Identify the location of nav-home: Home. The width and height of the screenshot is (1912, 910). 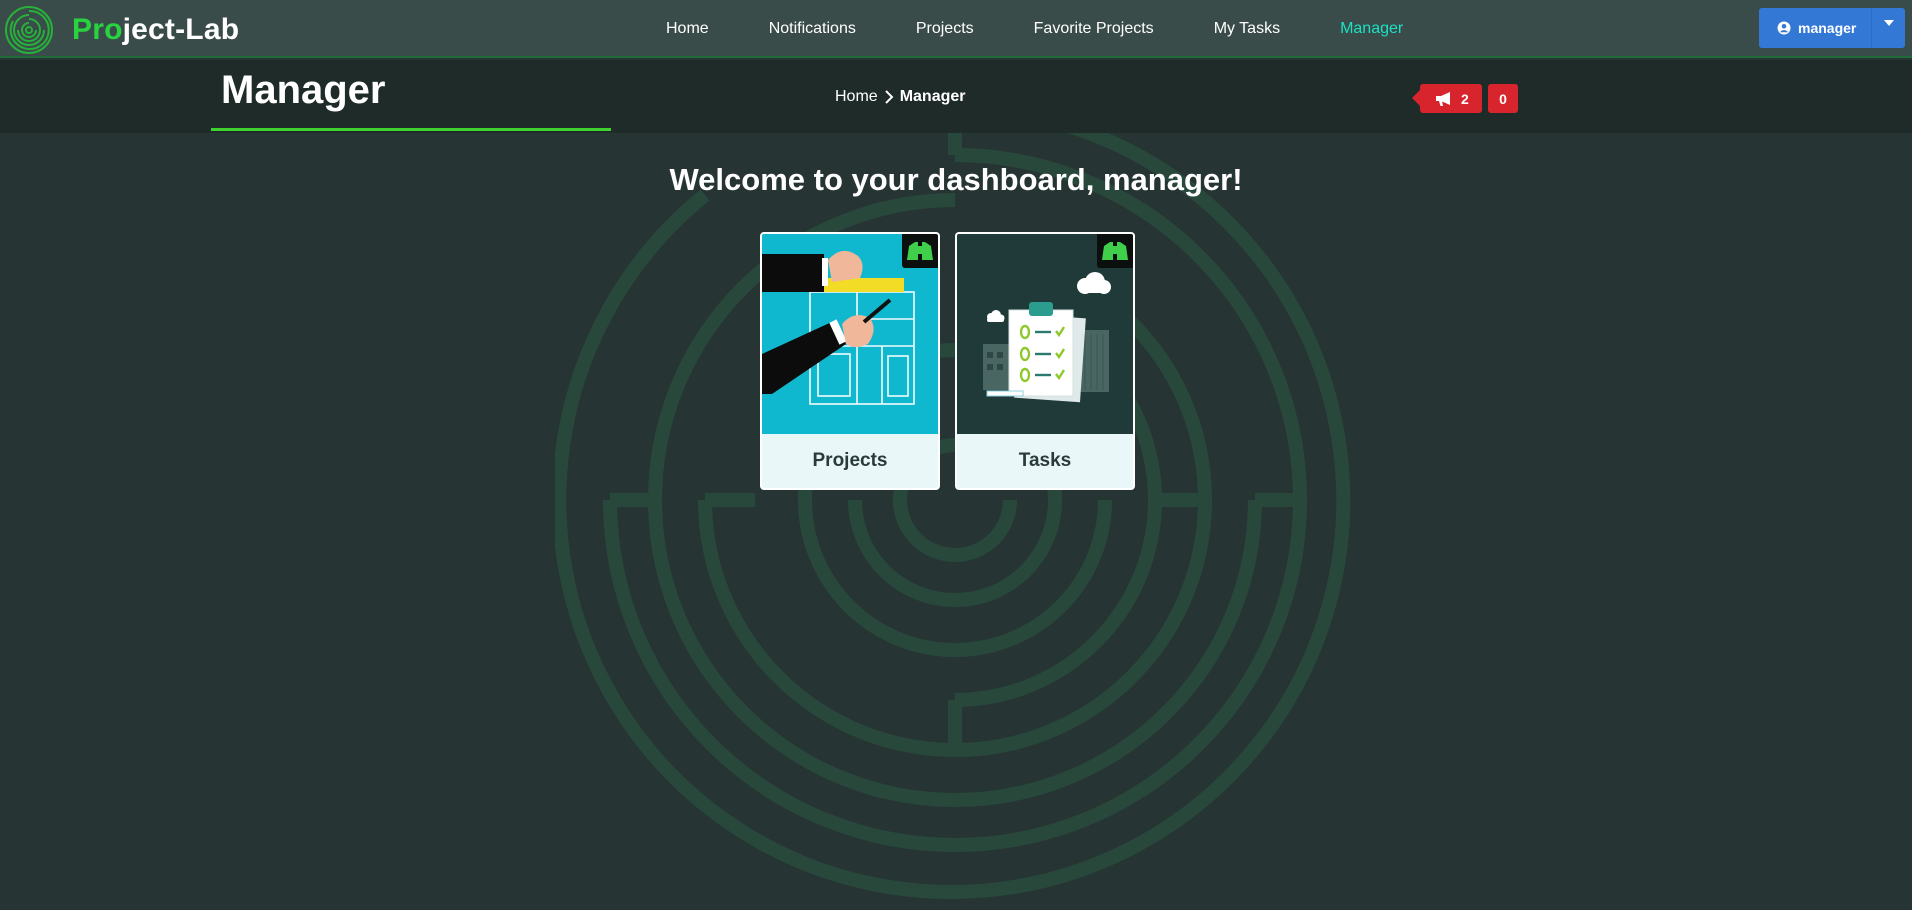
(687, 29).